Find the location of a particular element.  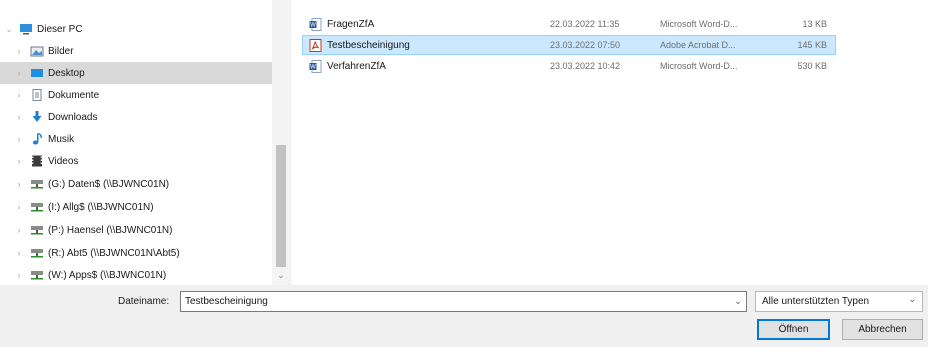

this-pc-icon is located at coordinates (26, 29).